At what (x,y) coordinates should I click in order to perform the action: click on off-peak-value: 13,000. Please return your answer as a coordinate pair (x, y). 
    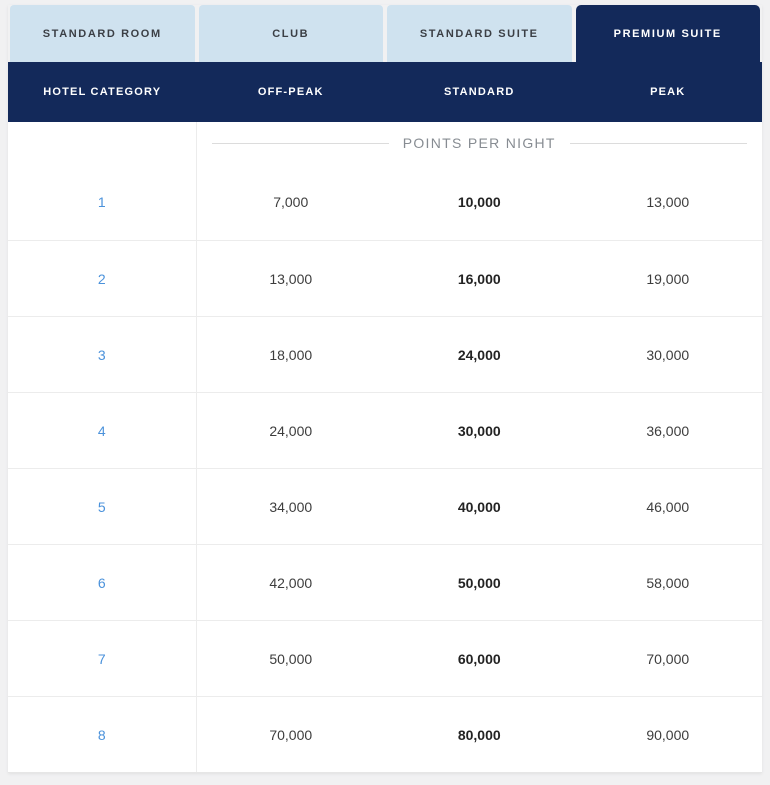
    Looking at the image, I should click on (291, 278).